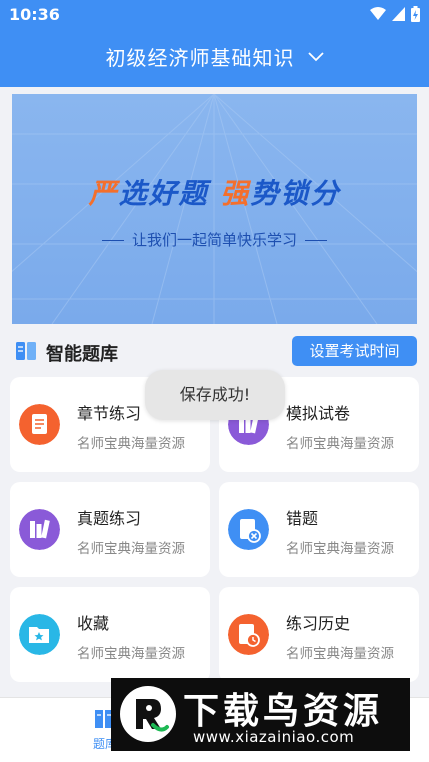 The width and height of the screenshot is (429, 762). What do you see at coordinates (169, 193) in the screenshot?
I see `slogan-text-1: 选好题` at bounding box center [169, 193].